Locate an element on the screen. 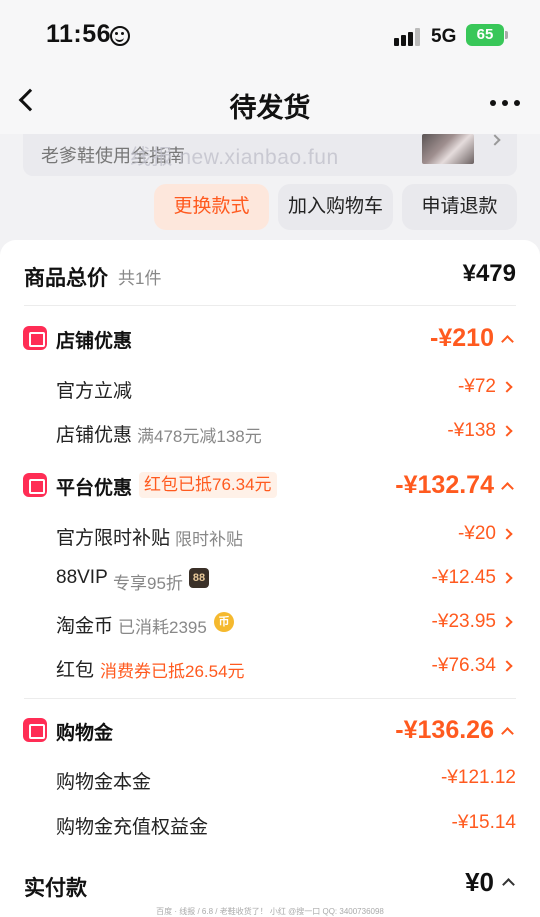 The image size is (540, 917). credit-item-label: 购物金充值权益金 is located at coordinates (132, 827).